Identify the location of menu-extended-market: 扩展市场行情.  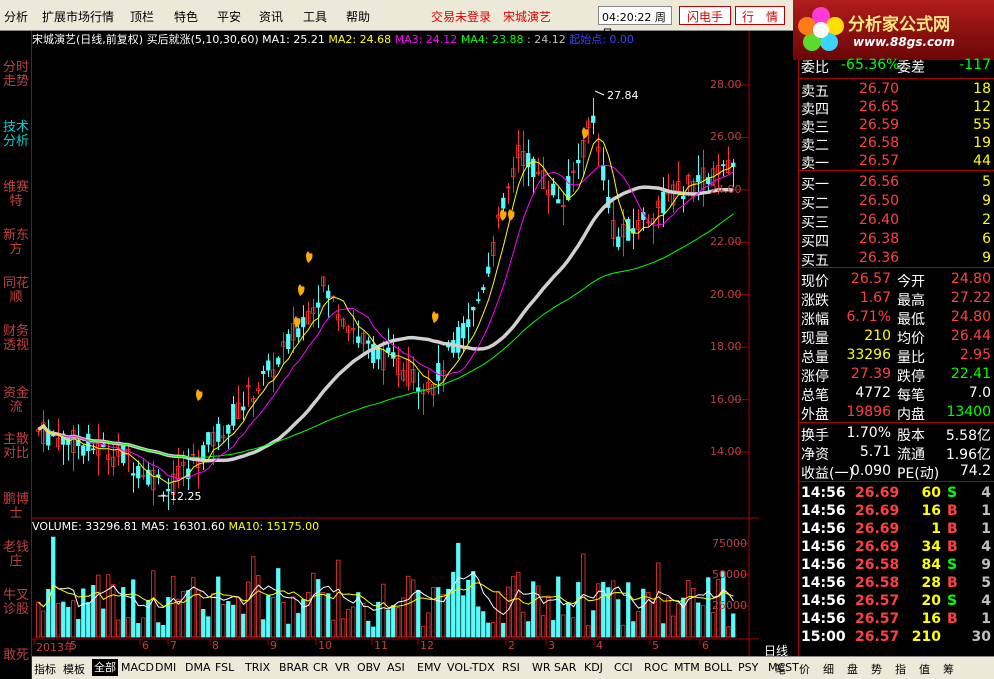
(78, 16).